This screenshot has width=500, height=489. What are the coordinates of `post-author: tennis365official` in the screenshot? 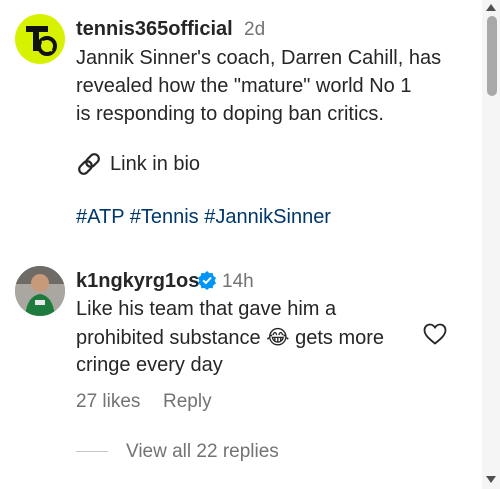 It's located at (154, 29).